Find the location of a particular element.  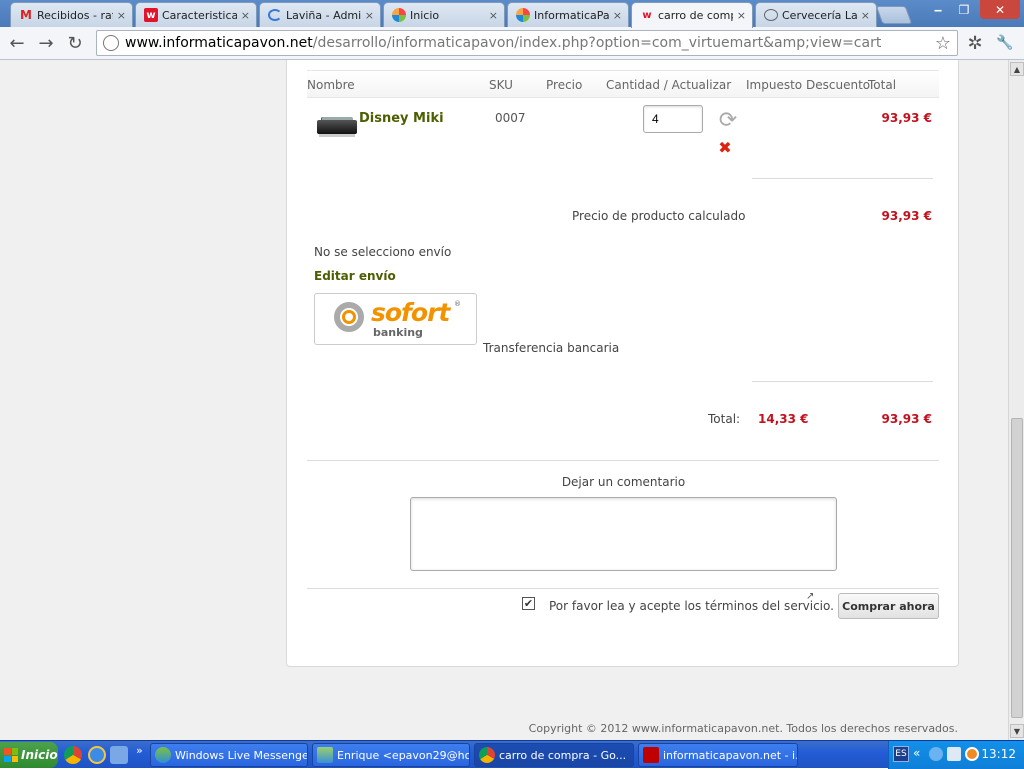

header-total: Total is located at coordinates (882, 85).